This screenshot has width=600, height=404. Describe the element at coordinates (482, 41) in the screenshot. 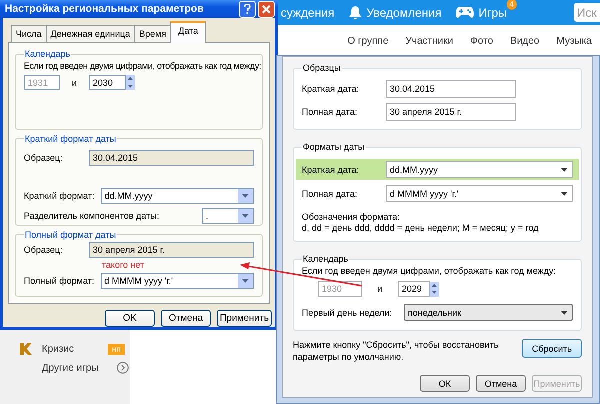

I see `group-nav-link: Фото` at that location.